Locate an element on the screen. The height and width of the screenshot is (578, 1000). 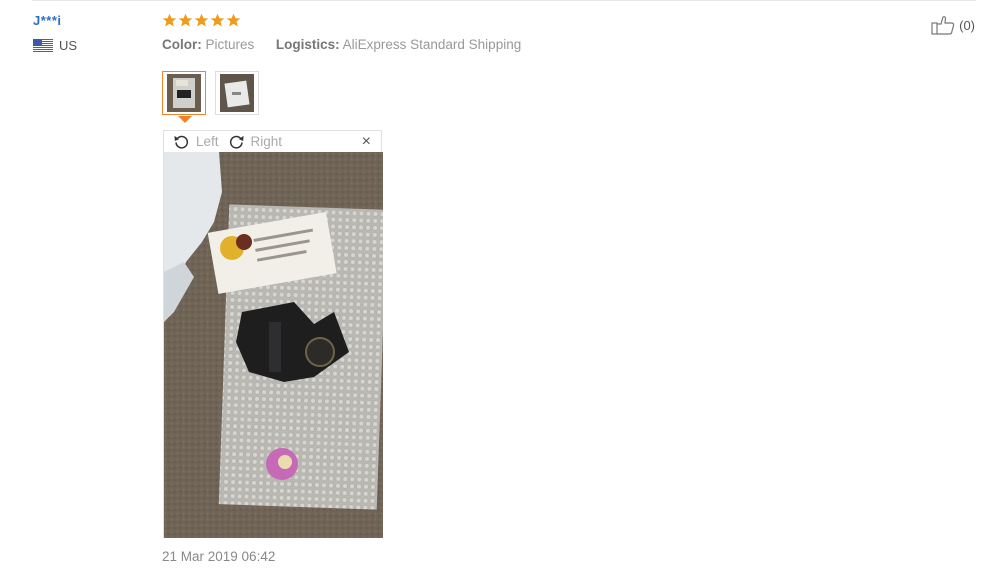
us-flag-icon is located at coordinates (43, 45).